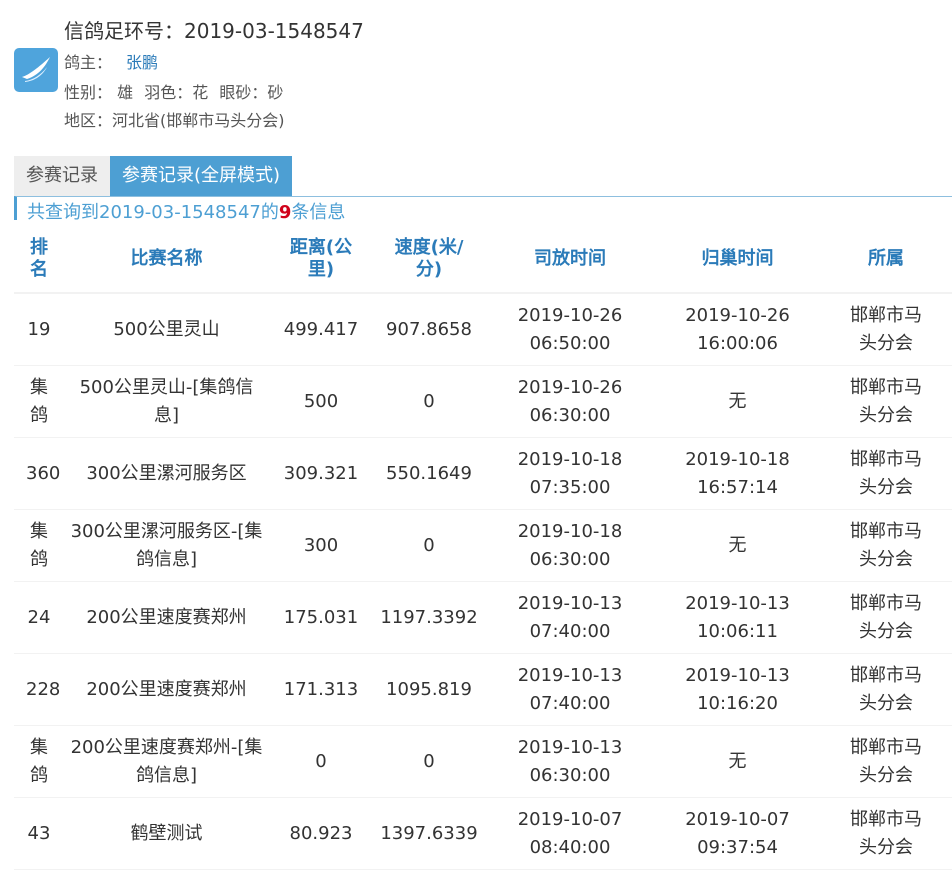  Describe the element at coordinates (166, 834) in the screenshot. I see `race-name-cell: 鹤壁测试` at that location.